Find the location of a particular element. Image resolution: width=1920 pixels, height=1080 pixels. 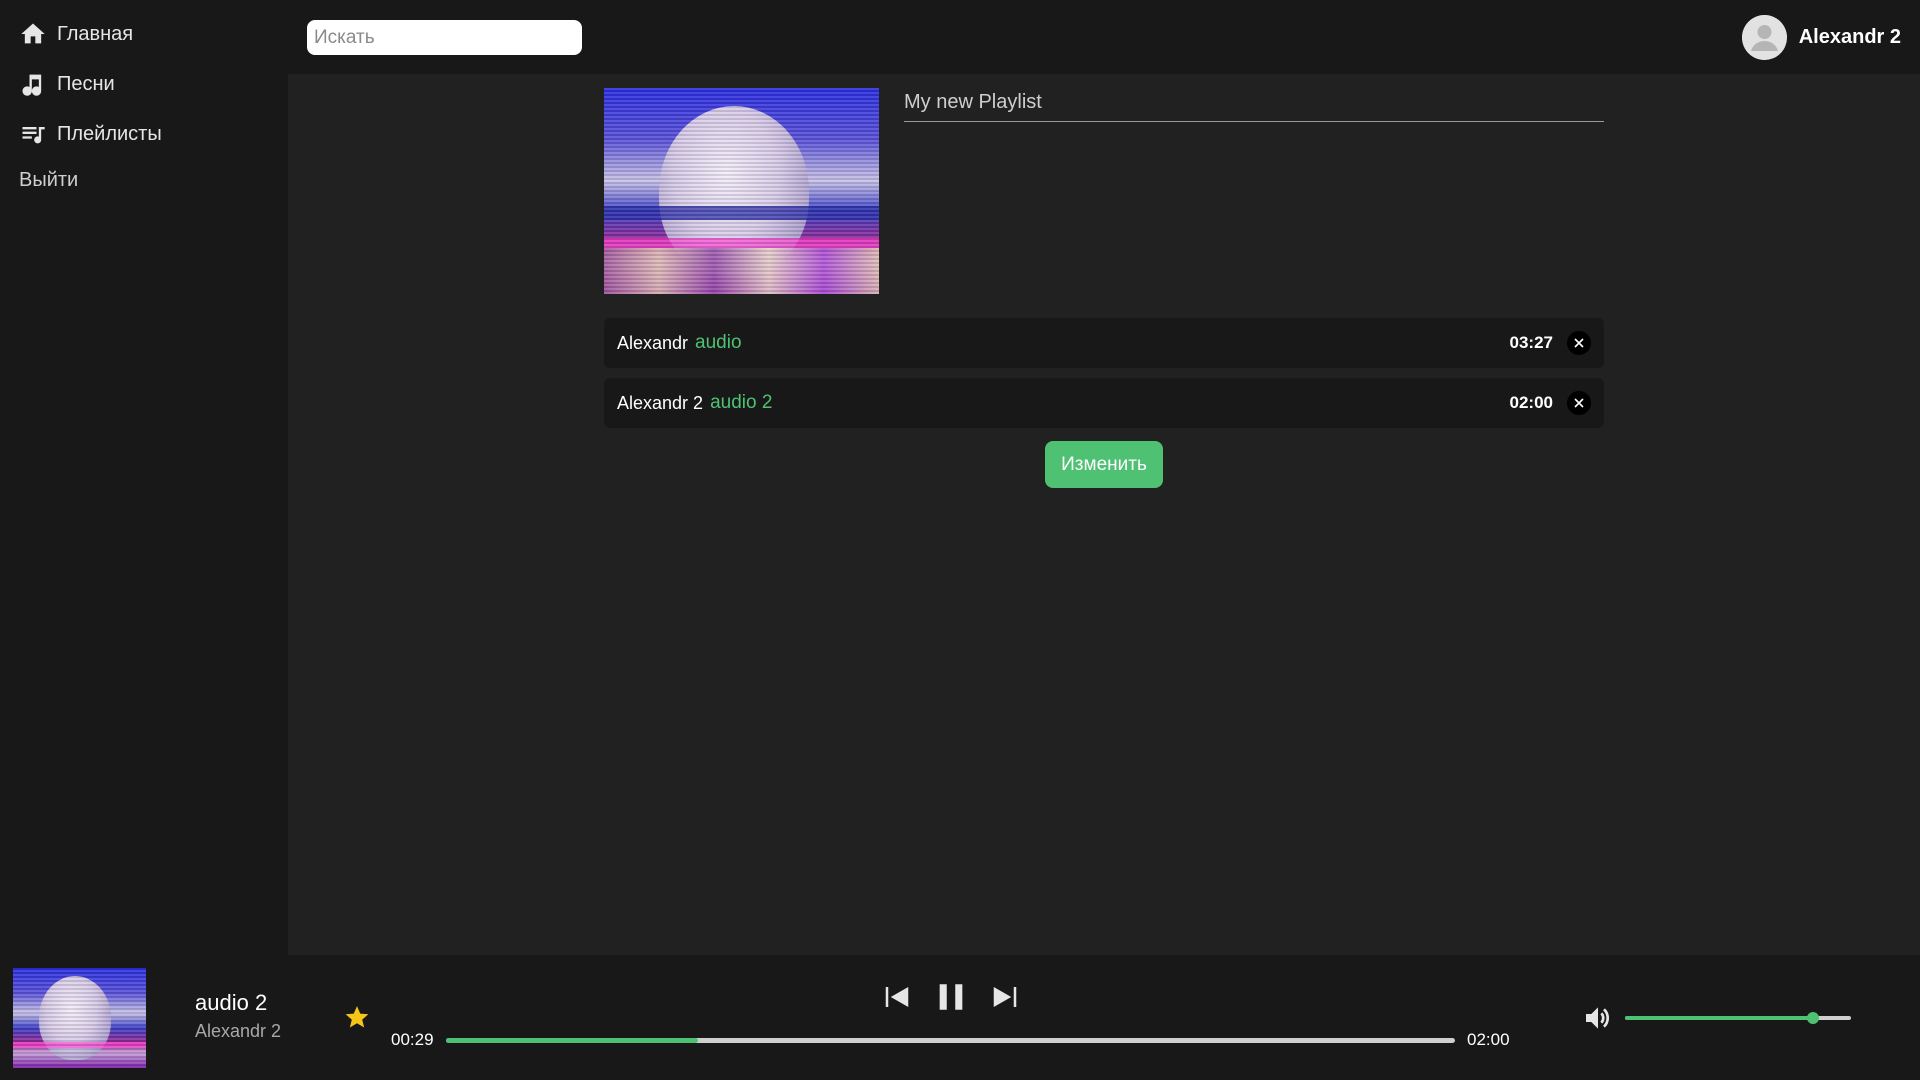

skip-previous-icon is located at coordinates (897, 997).